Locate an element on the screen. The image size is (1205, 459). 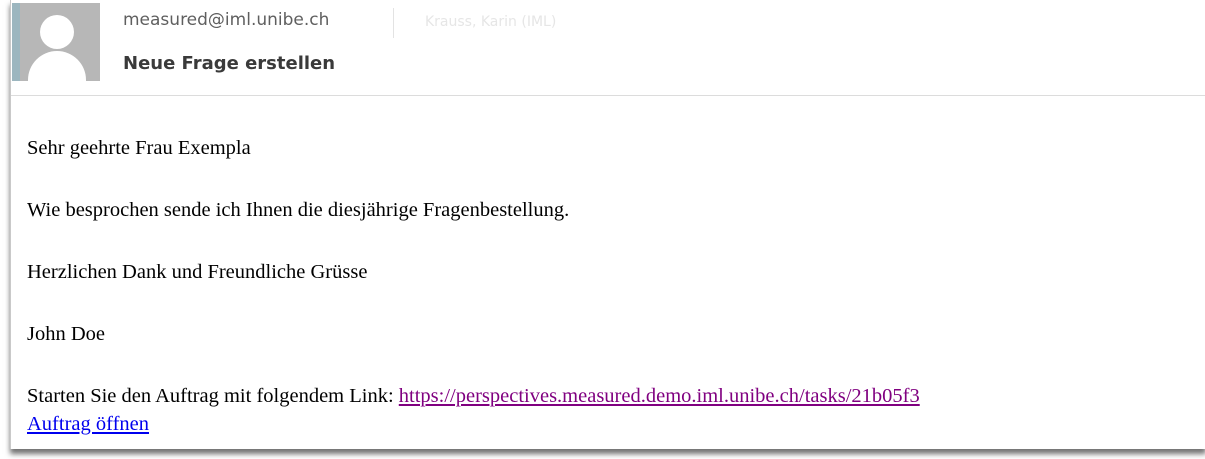
sender-avatar-icon is located at coordinates (56, 42).